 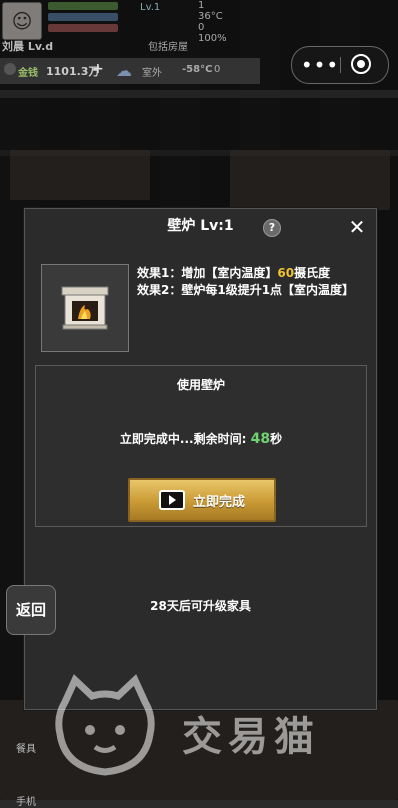 What do you see at coordinates (31, 610) in the screenshot?
I see `back-button: 返回` at bounding box center [31, 610].